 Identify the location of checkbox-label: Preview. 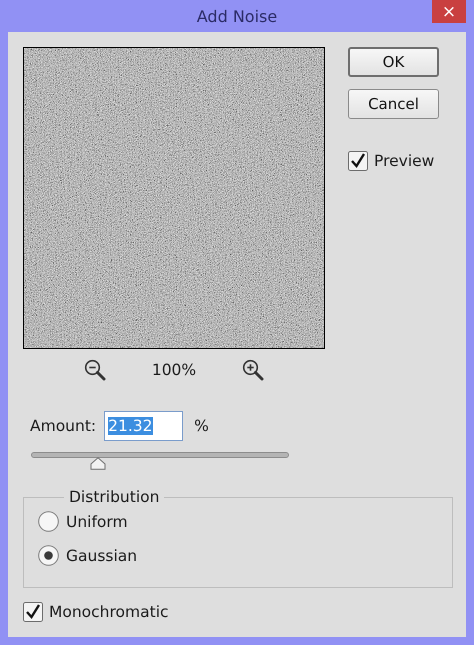
(404, 161).